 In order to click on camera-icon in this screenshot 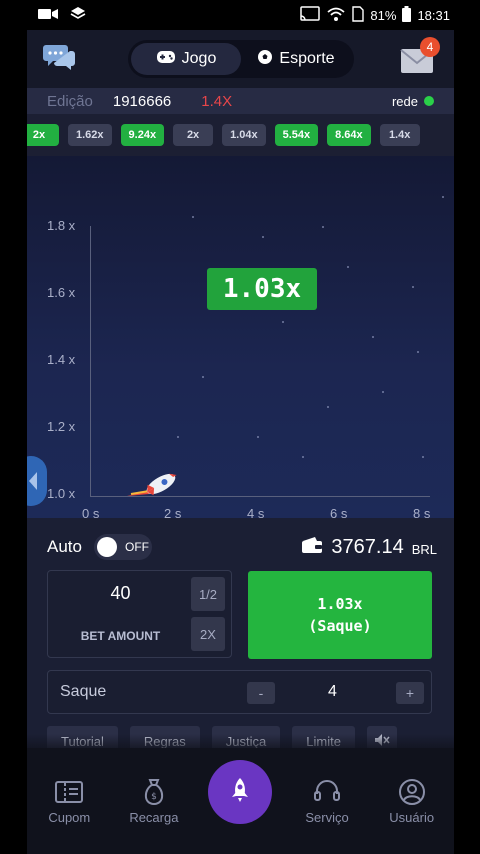, I will do `click(48, 15)`.